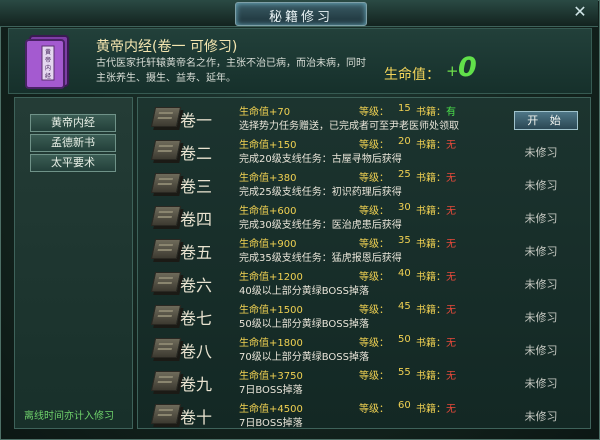 The height and width of the screenshot is (440, 600). I want to click on volume-life-bonus: 生命值+1800, so click(271, 343).